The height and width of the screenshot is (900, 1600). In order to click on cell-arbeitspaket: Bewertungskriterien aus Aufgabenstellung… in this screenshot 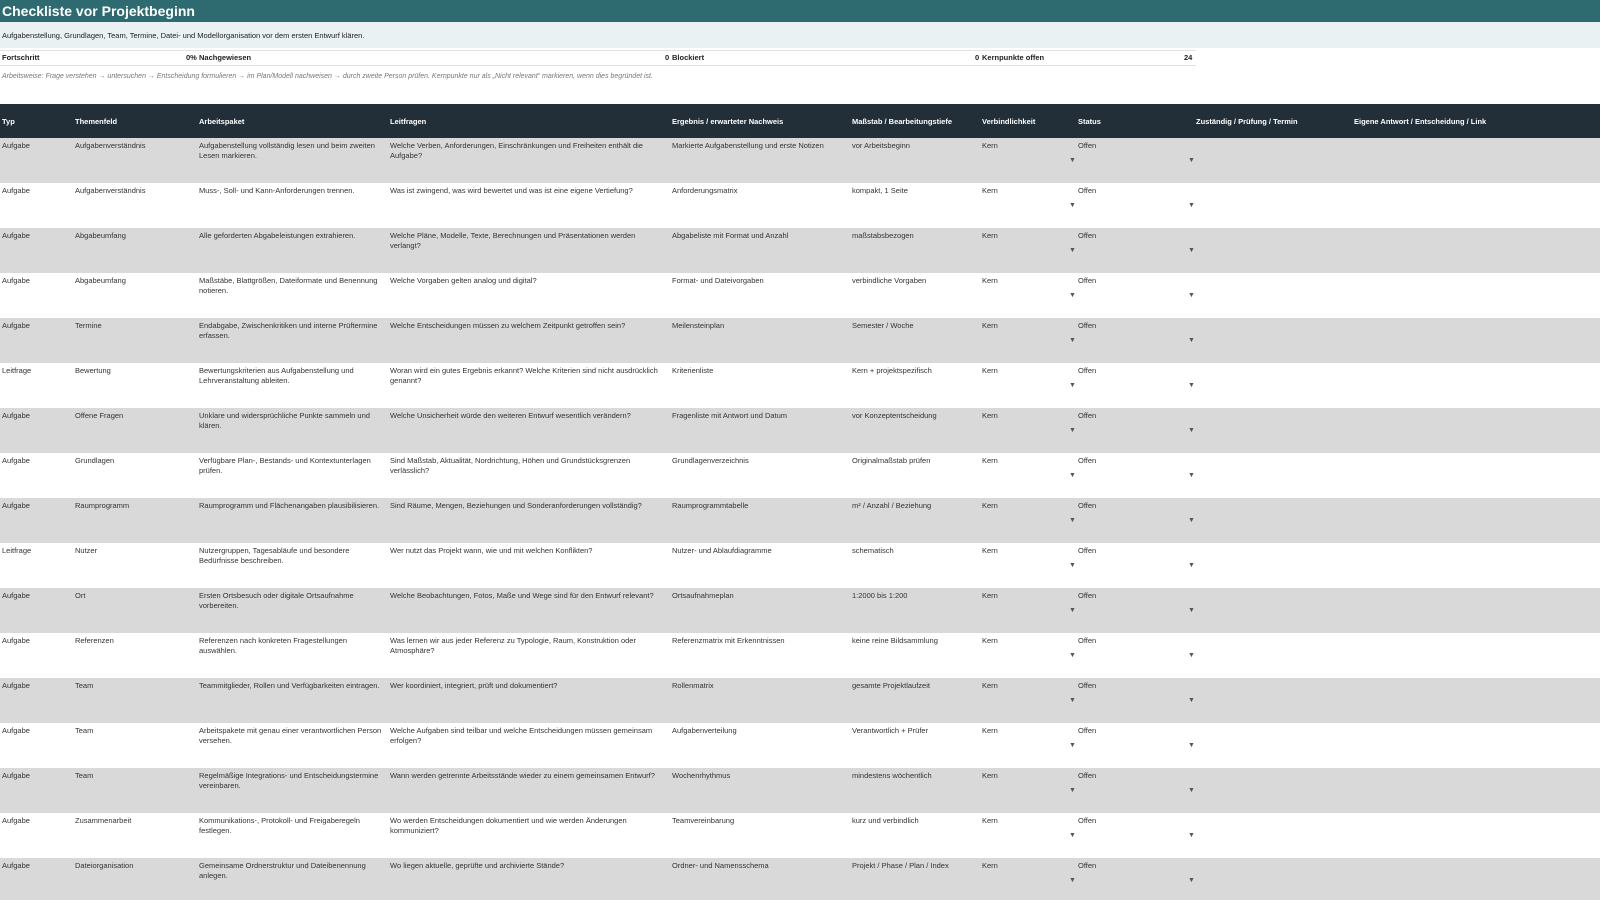, I will do `click(292, 376)`.